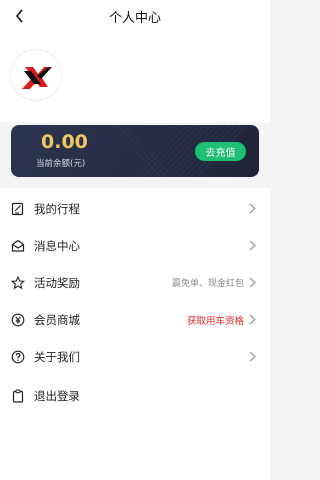  I want to click on menu-item-messages: 消息中心, so click(135, 245).